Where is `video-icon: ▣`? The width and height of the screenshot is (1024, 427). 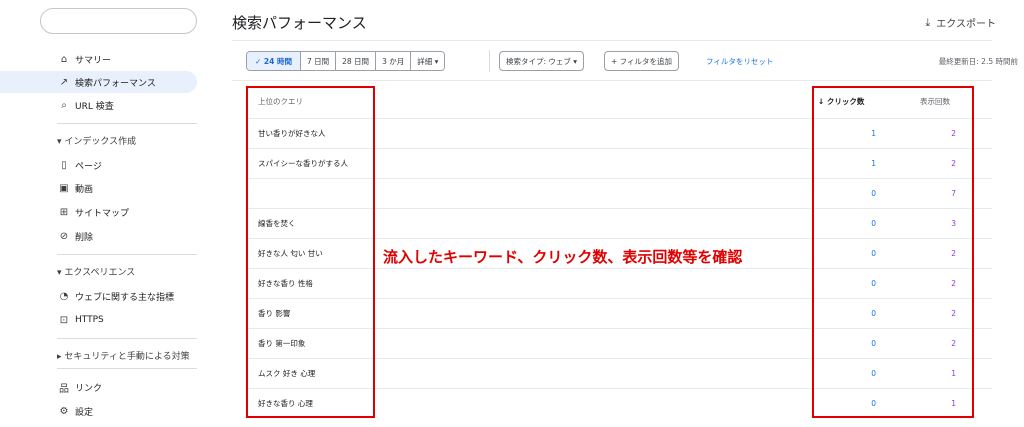 video-icon: ▣ is located at coordinates (64, 188).